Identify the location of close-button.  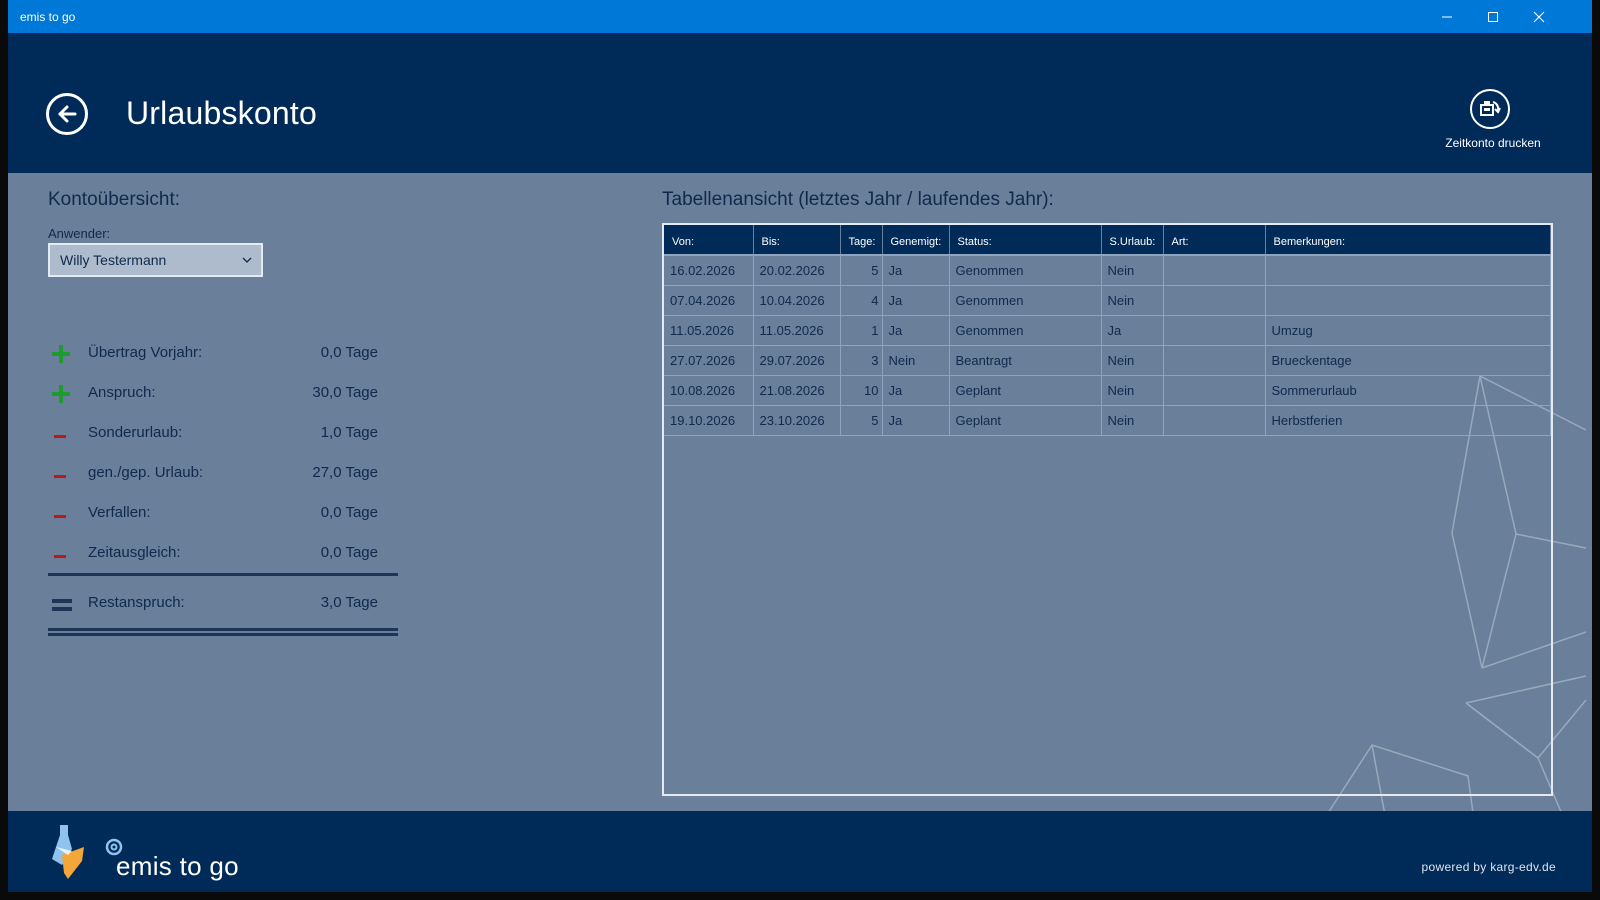
(1539, 16).